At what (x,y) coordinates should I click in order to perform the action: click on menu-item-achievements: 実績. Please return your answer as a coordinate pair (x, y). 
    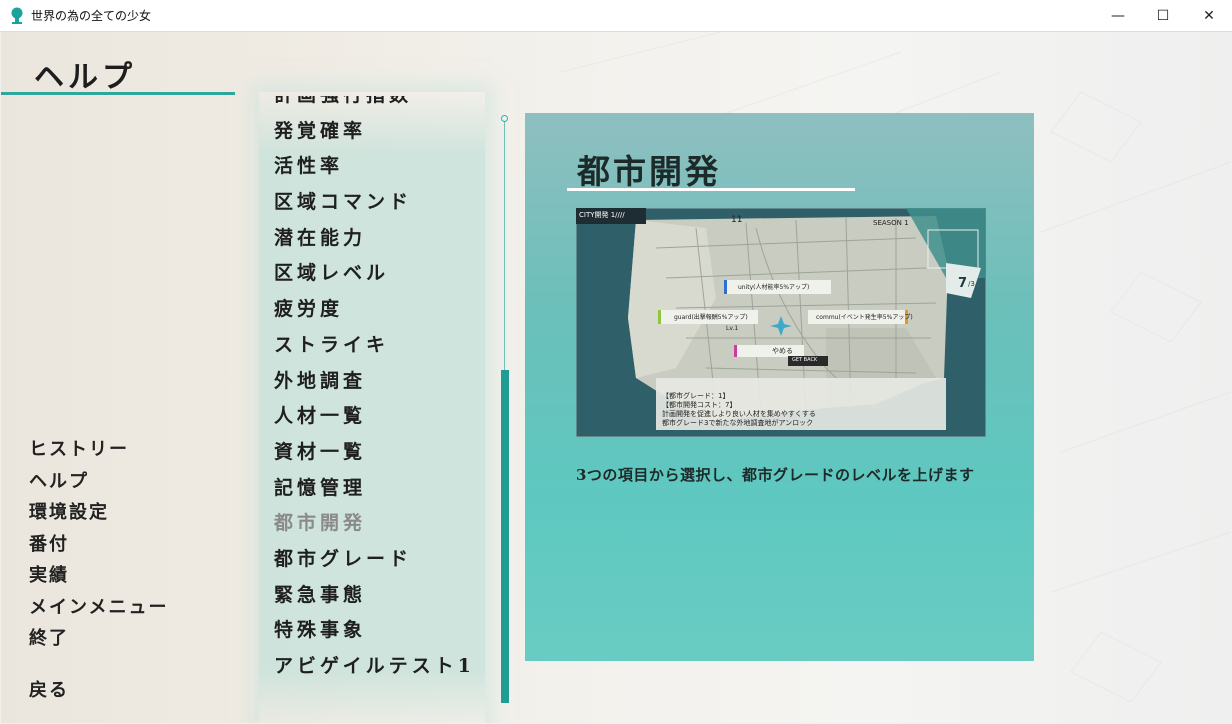
    Looking at the image, I should click on (98, 576).